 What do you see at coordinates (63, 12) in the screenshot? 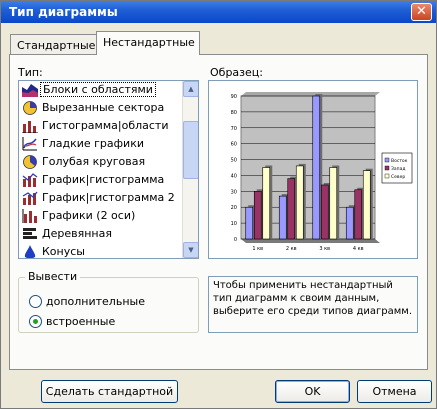
I see `window-title: Тип диаграммы` at bounding box center [63, 12].